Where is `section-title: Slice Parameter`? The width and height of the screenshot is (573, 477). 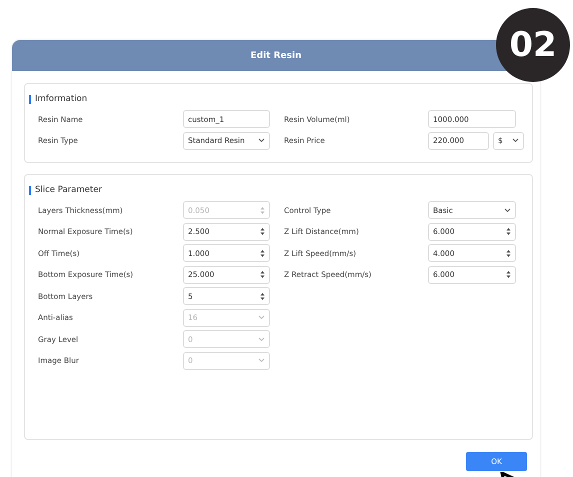
section-title: Slice Parameter is located at coordinates (68, 190).